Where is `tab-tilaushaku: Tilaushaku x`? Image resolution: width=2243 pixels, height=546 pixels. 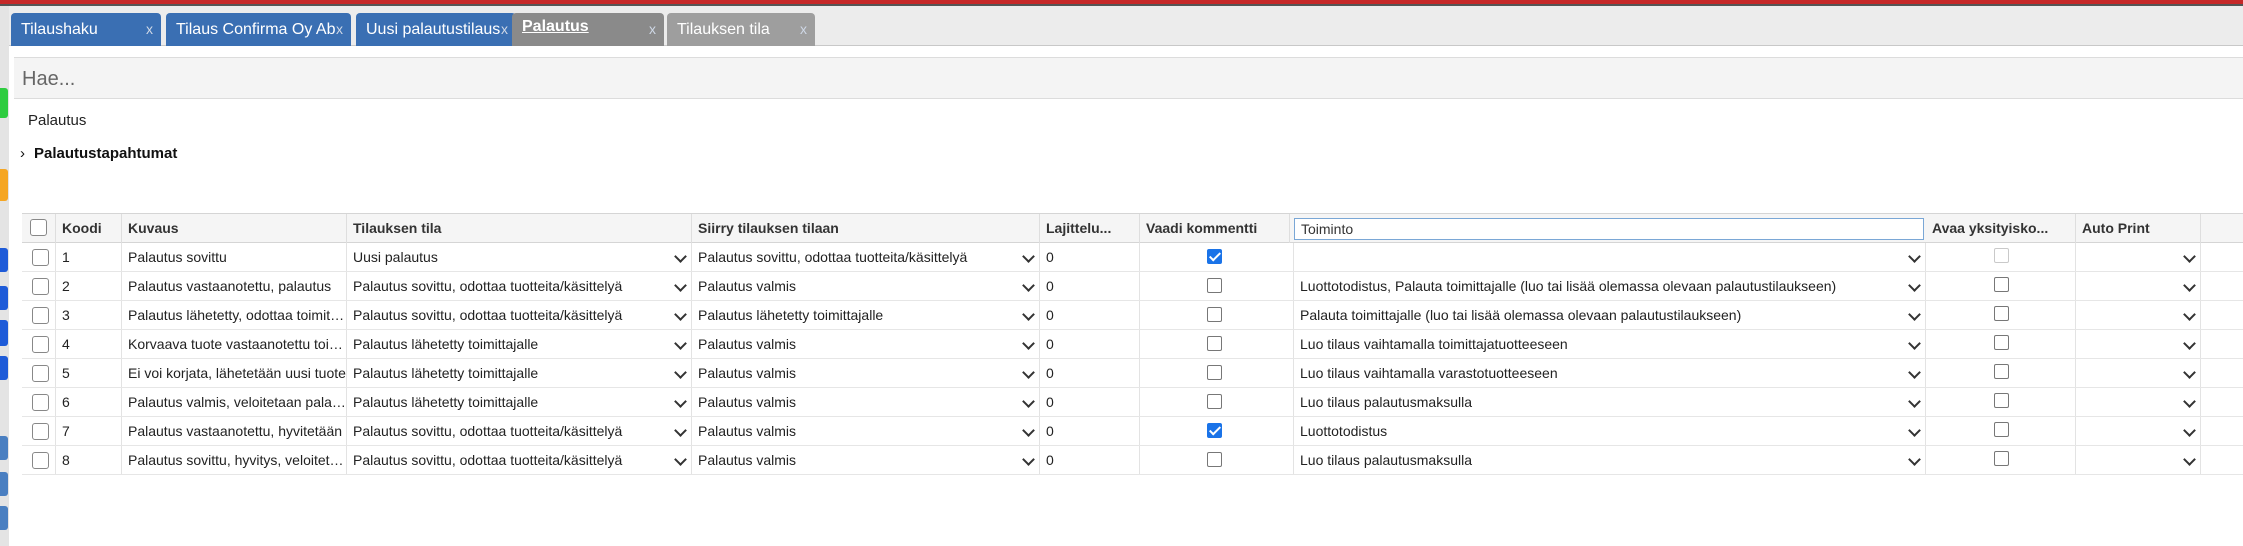
tab-tilaushaku: Tilaushaku x is located at coordinates (86, 29).